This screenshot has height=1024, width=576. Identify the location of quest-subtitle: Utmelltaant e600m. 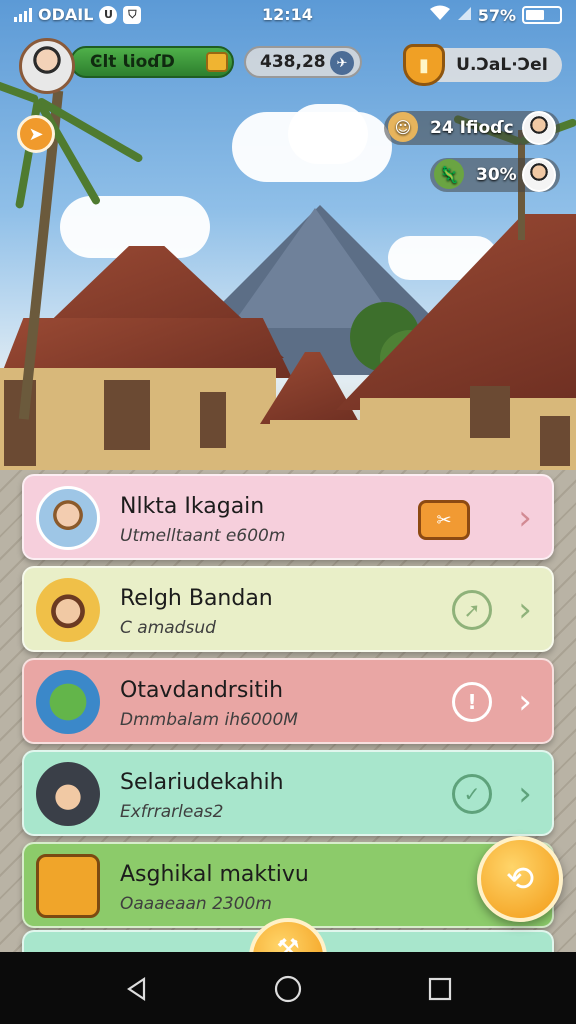
(203, 536).